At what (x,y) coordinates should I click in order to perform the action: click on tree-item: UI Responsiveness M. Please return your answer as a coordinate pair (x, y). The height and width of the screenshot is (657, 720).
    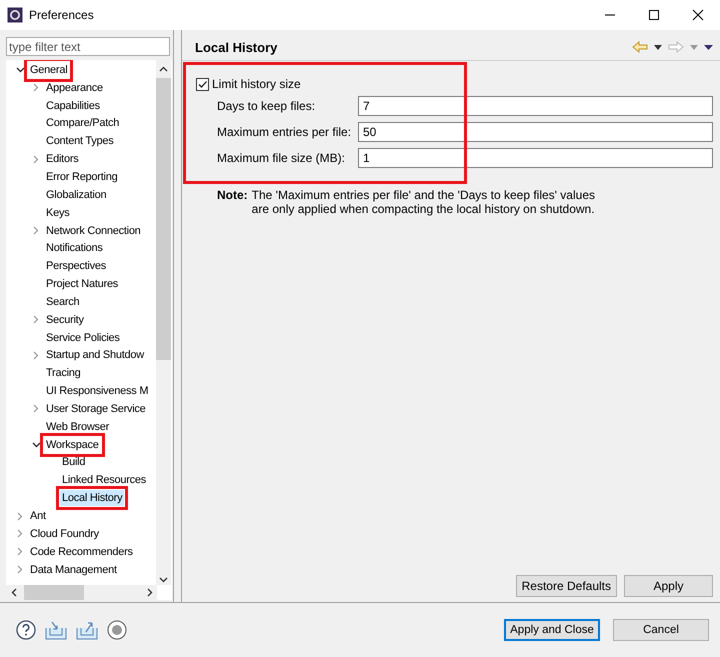
    Looking at the image, I should click on (97, 391).